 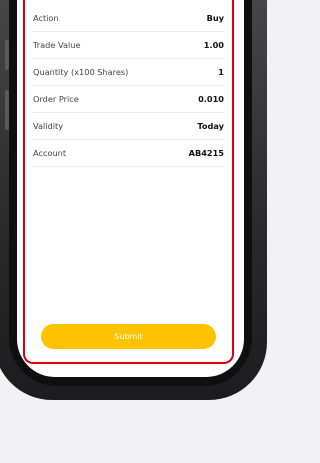 What do you see at coordinates (57, 45) in the screenshot?
I see `detail-label: Trade Value` at bounding box center [57, 45].